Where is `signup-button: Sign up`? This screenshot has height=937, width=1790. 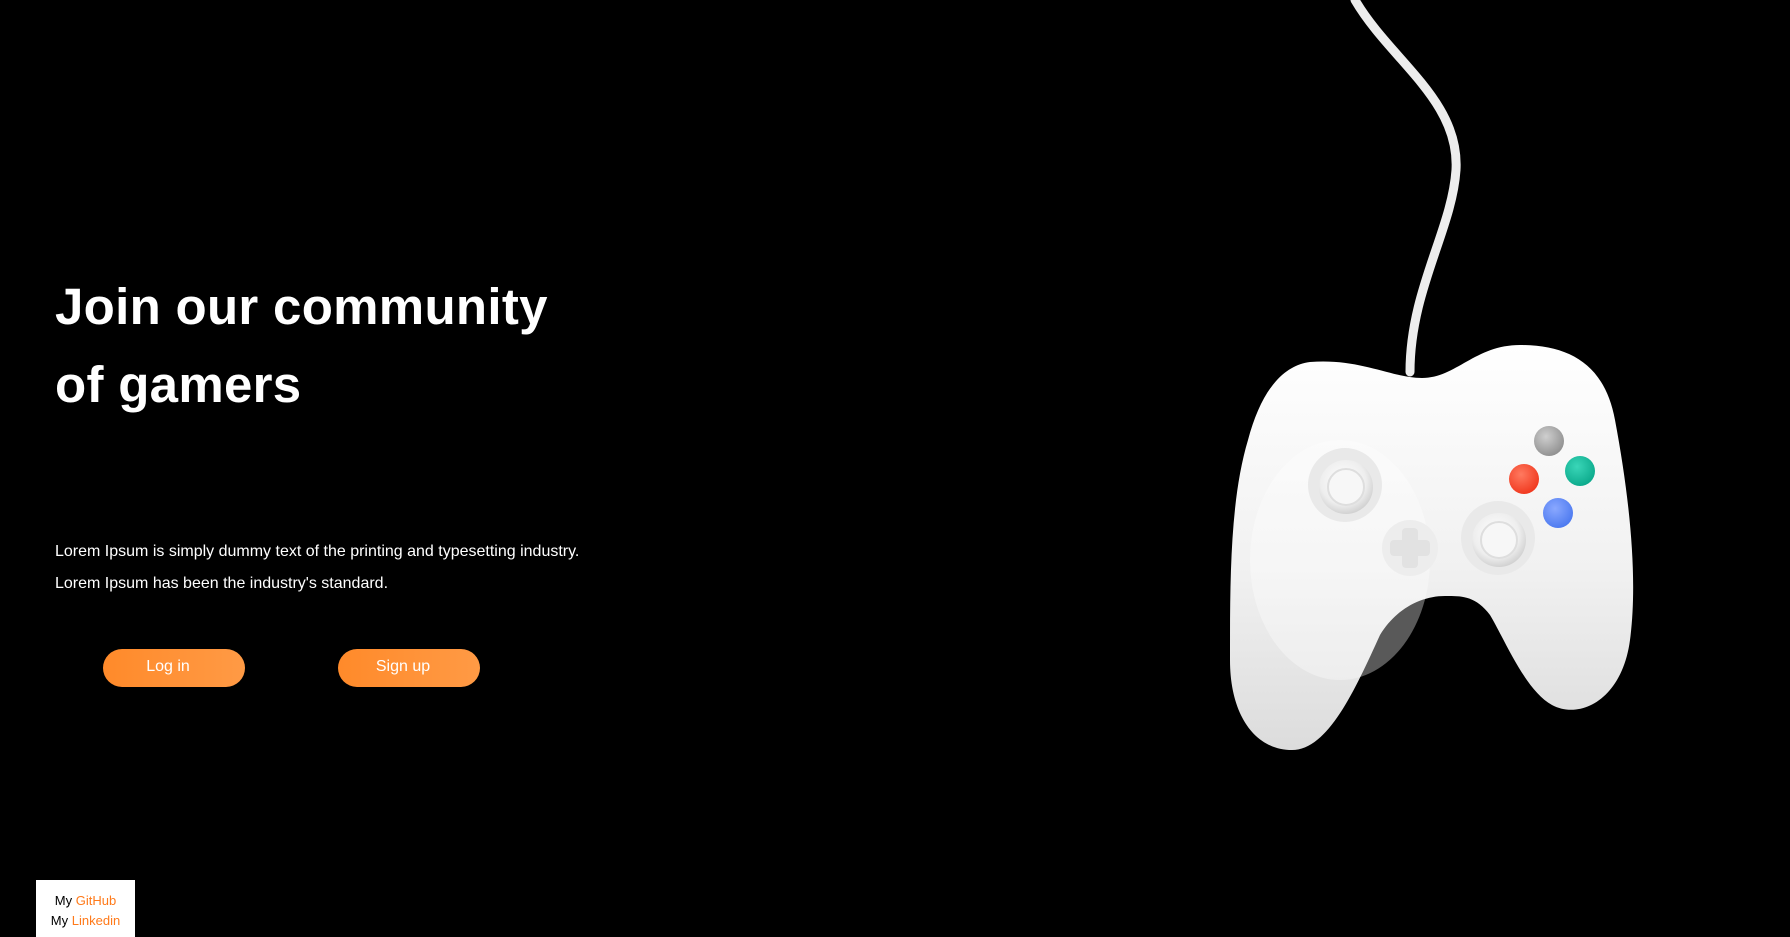 signup-button: Sign up is located at coordinates (409, 668).